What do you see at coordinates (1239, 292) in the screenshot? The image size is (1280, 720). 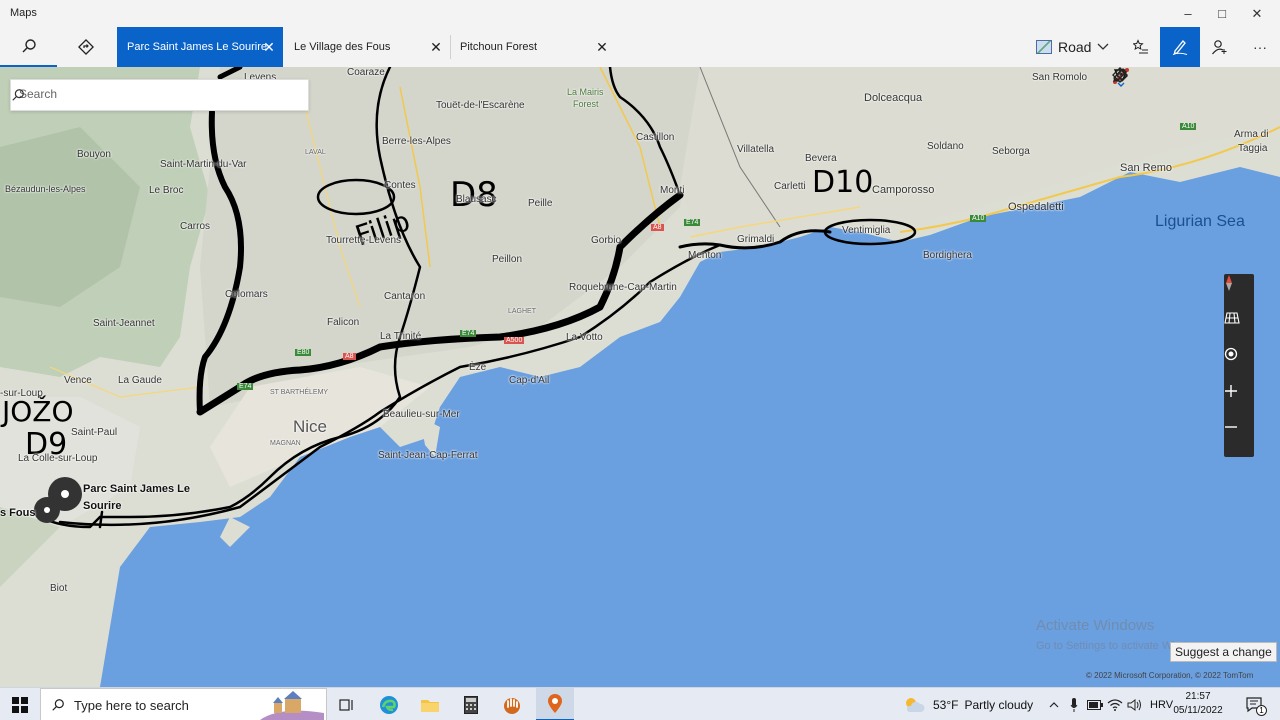 I see `compass-button` at bounding box center [1239, 292].